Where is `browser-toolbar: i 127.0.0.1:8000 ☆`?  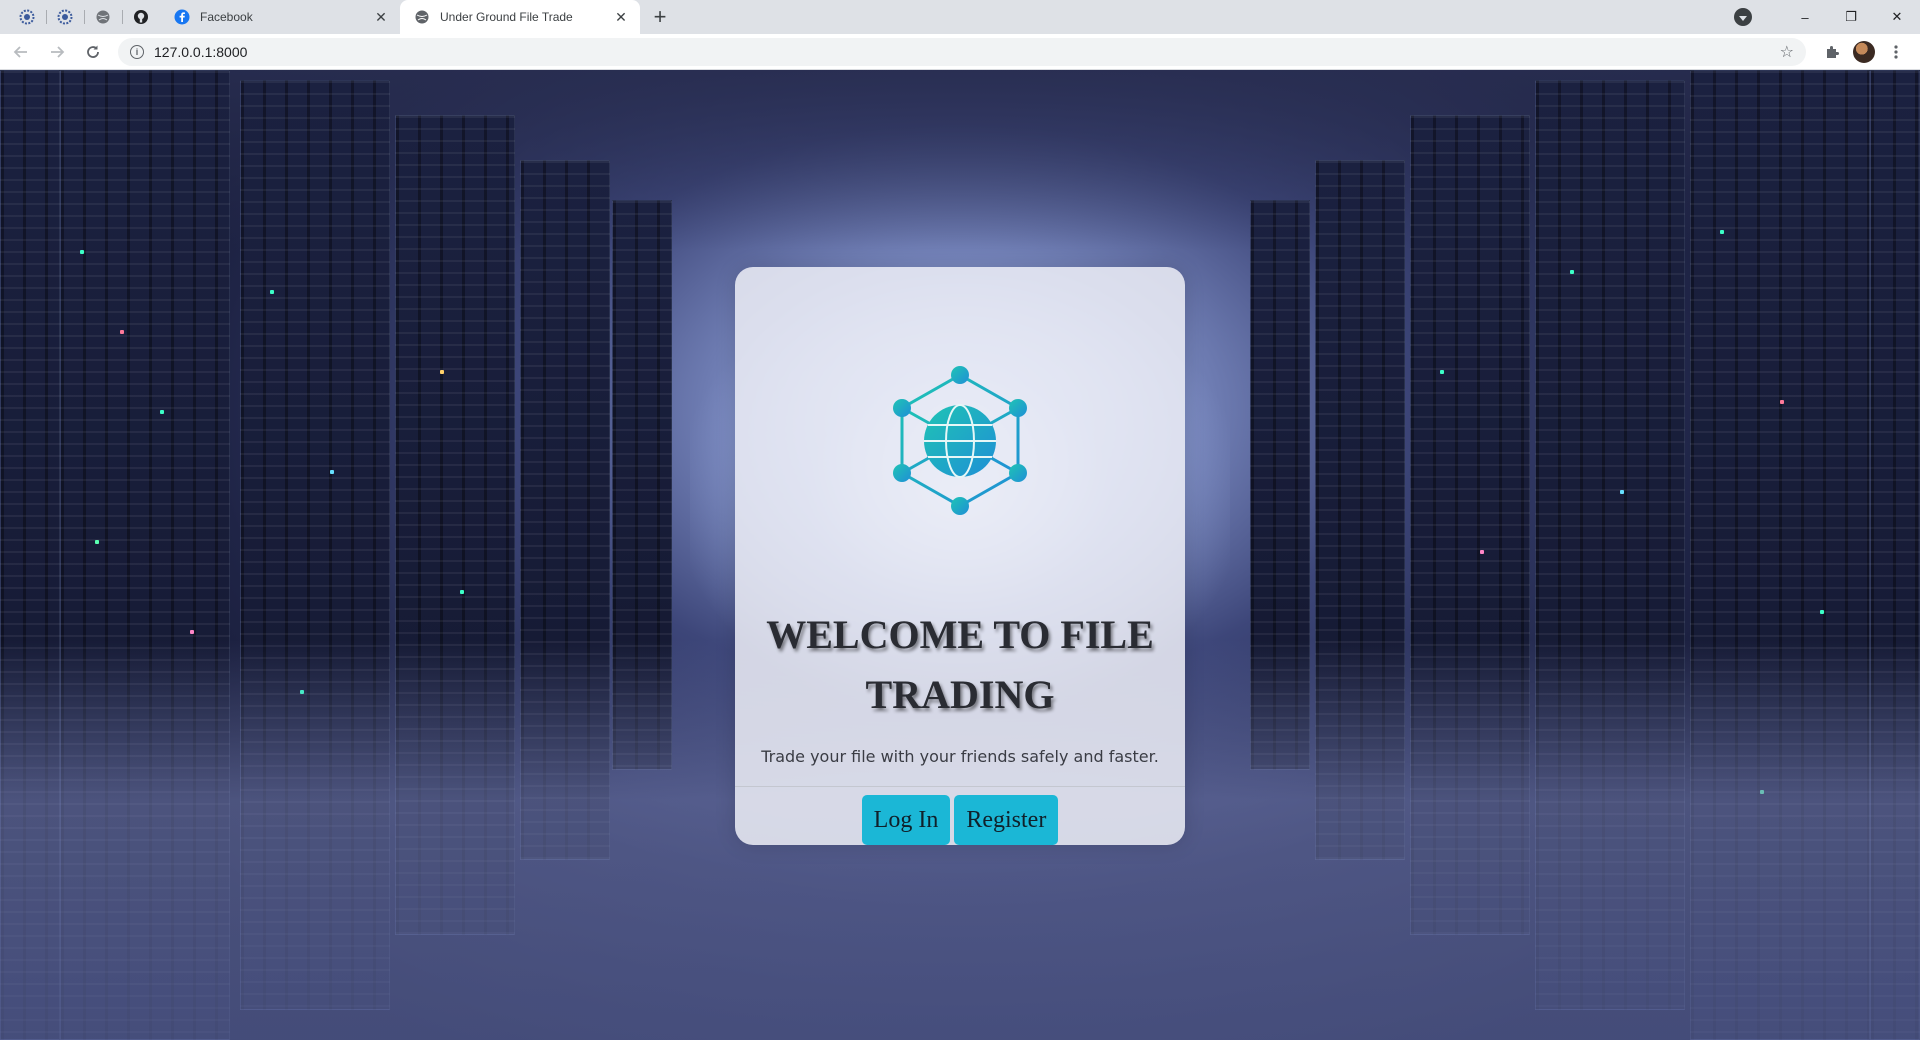
browser-toolbar: i 127.0.0.1:8000 ☆ is located at coordinates (960, 52).